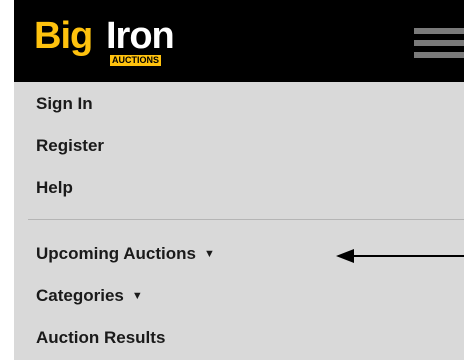 The image size is (464, 360). I want to click on menu-item-help: Help, so click(54, 188).